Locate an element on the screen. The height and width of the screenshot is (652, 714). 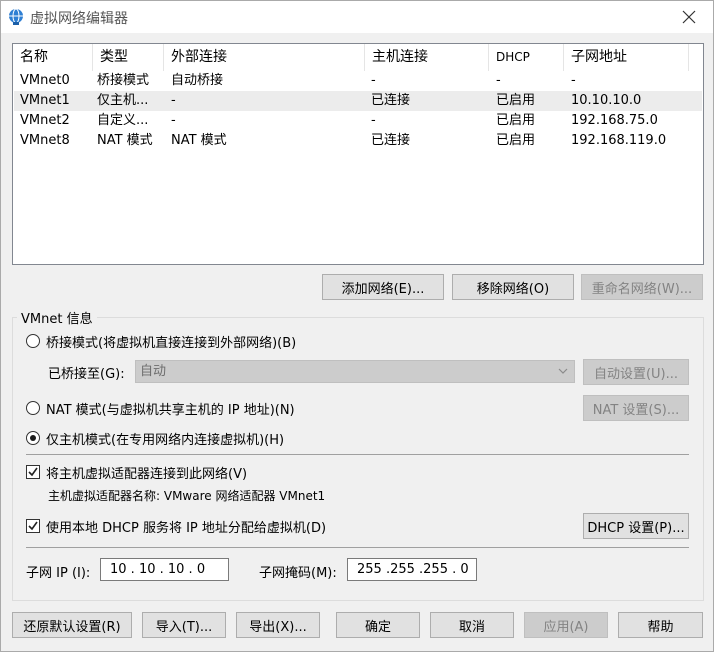
nat-mode-label: NAT 模式(与虚拟机共享主机的 IP 地址)(N) is located at coordinates (170, 408).